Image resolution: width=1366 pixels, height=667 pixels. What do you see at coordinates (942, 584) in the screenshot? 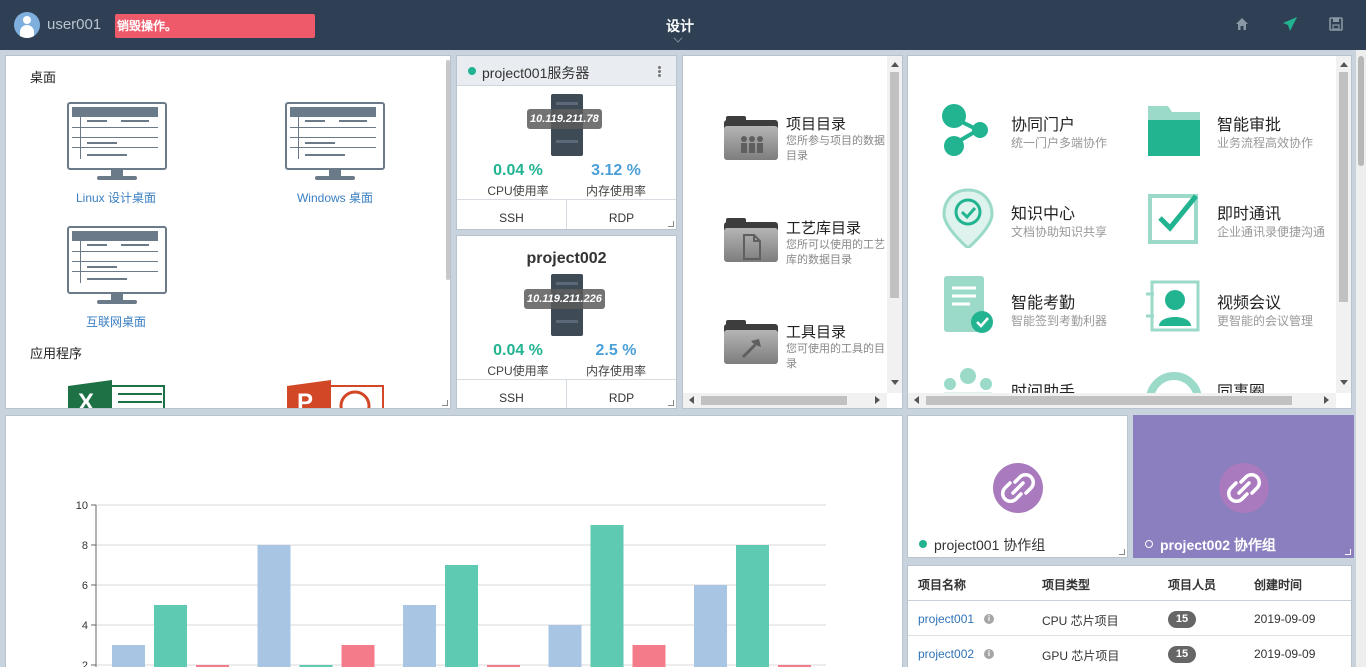
I see `column-header: 项目名称` at bounding box center [942, 584].